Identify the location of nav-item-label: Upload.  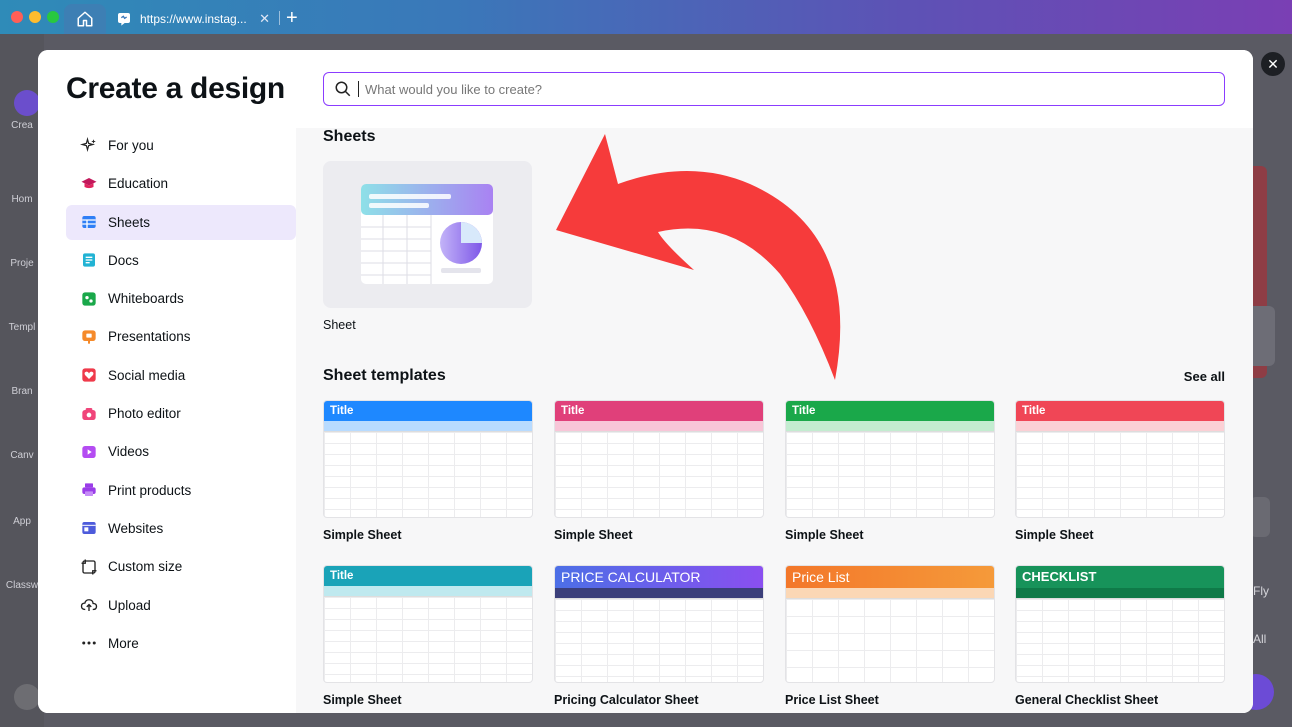
(129, 605).